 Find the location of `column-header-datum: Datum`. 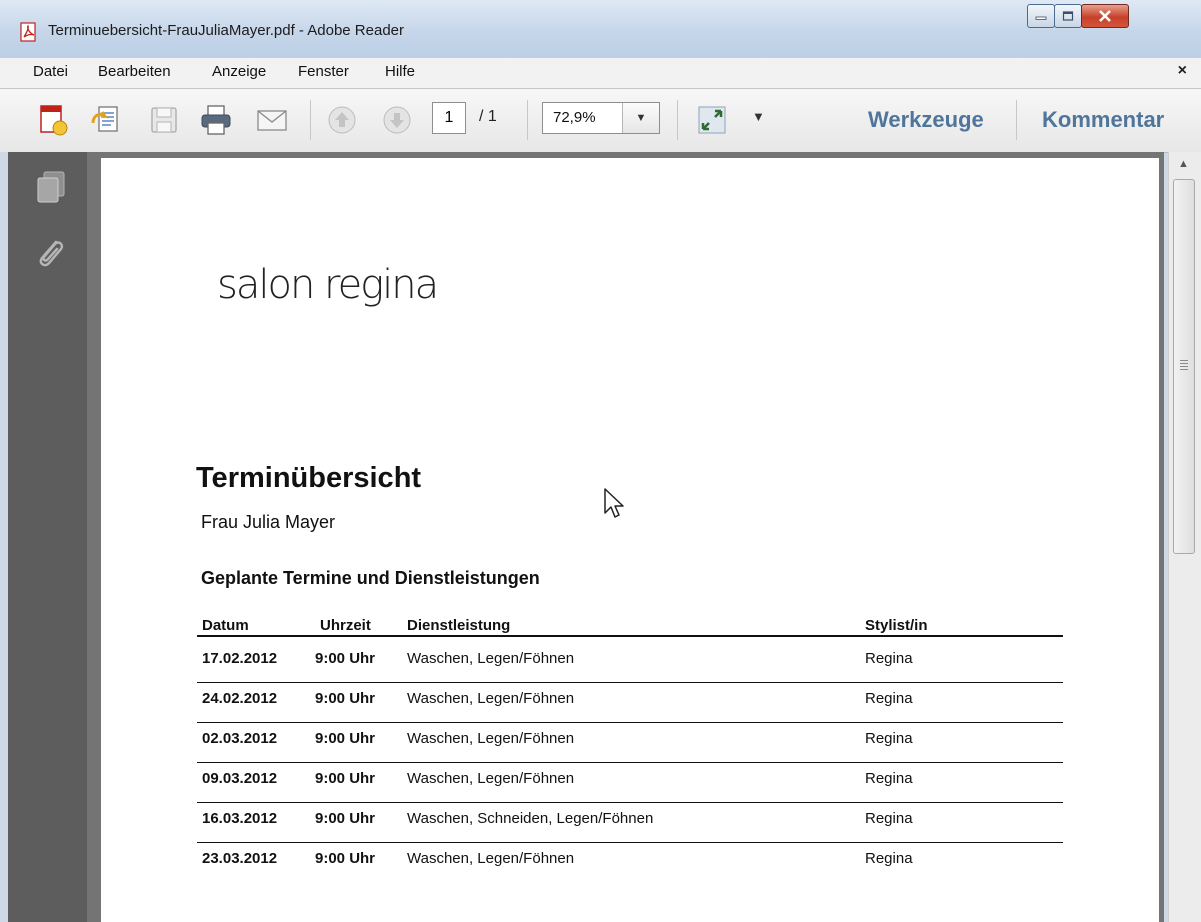

column-header-datum: Datum is located at coordinates (225, 625).